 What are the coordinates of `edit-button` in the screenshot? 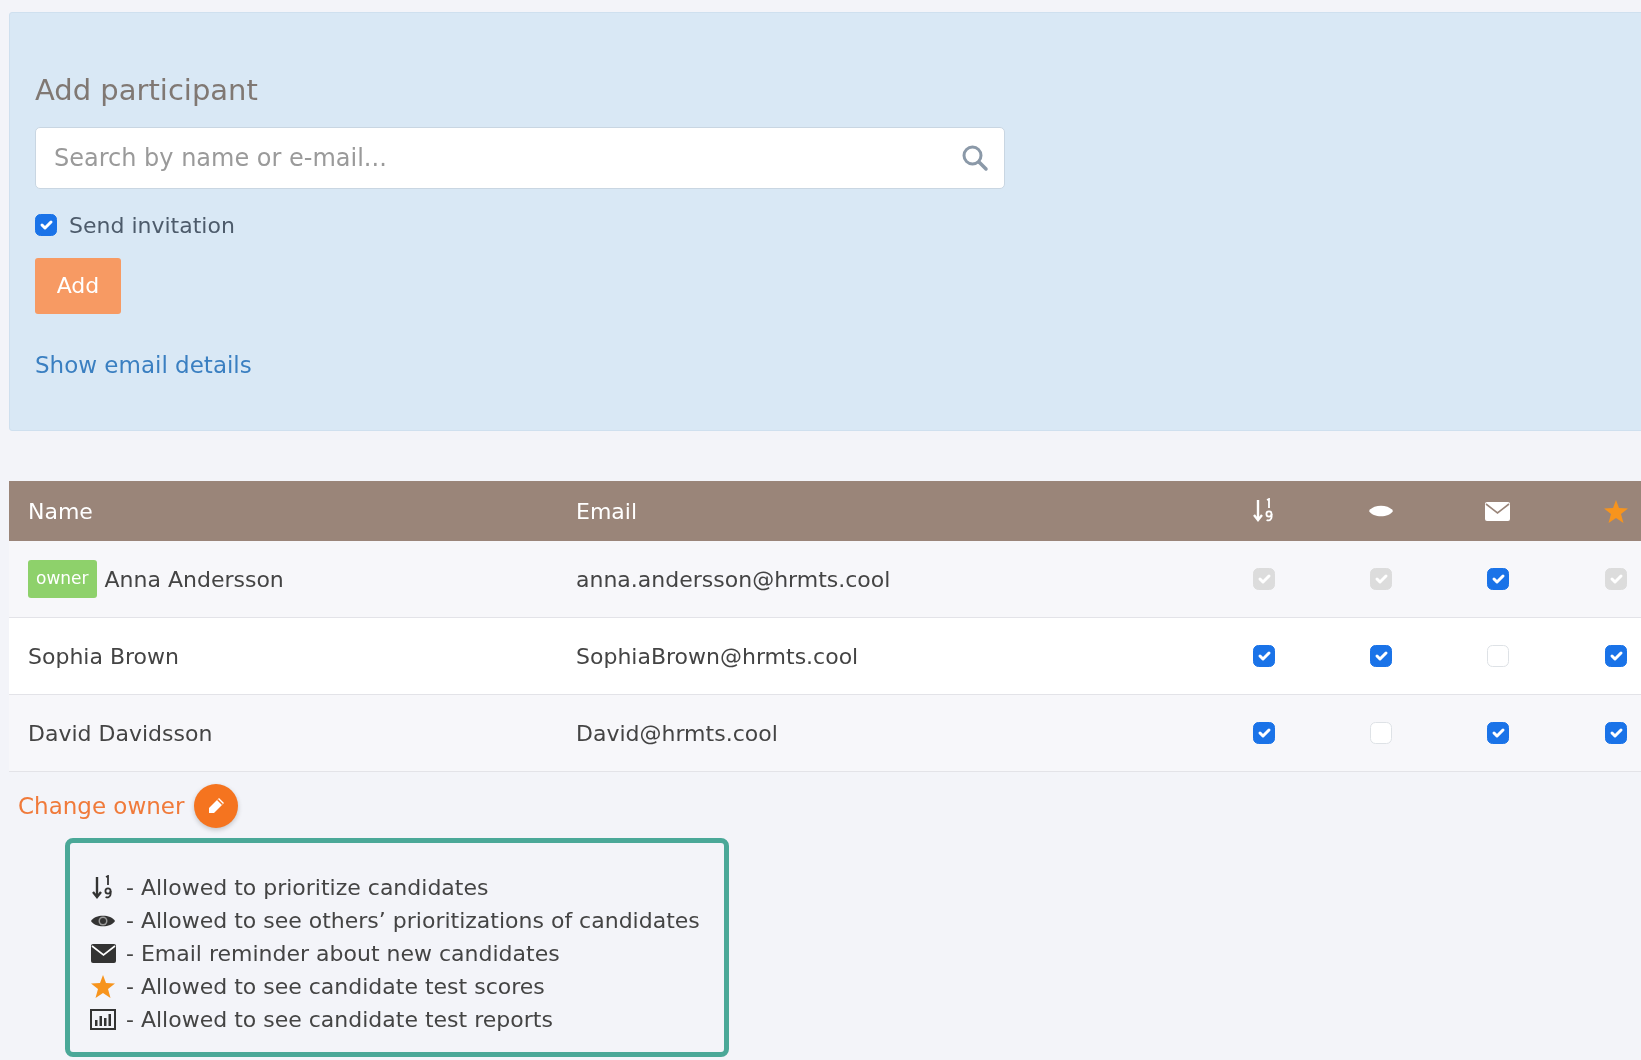 It's located at (216, 806).